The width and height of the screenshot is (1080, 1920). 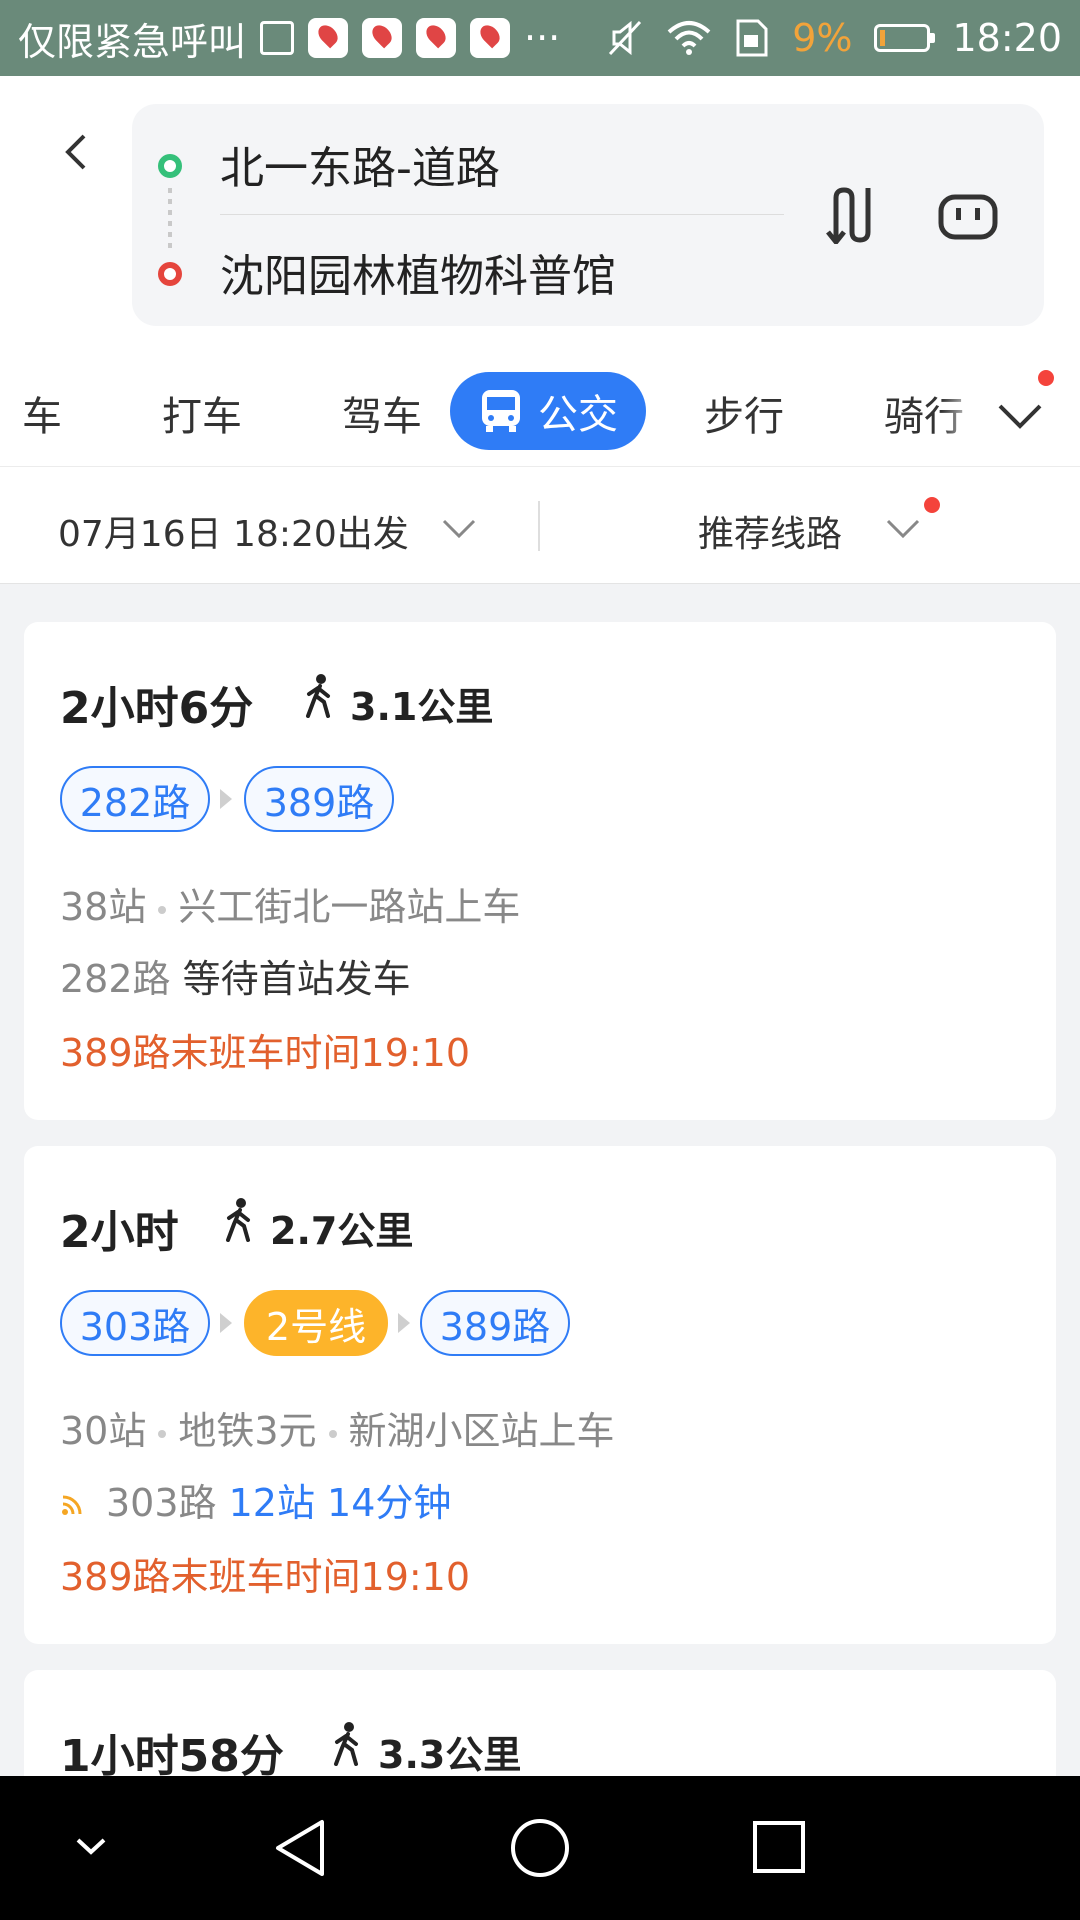 What do you see at coordinates (1046, 378) in the screenshot?
I see `tab-notification-dot` at bounding box center [1046, 378].